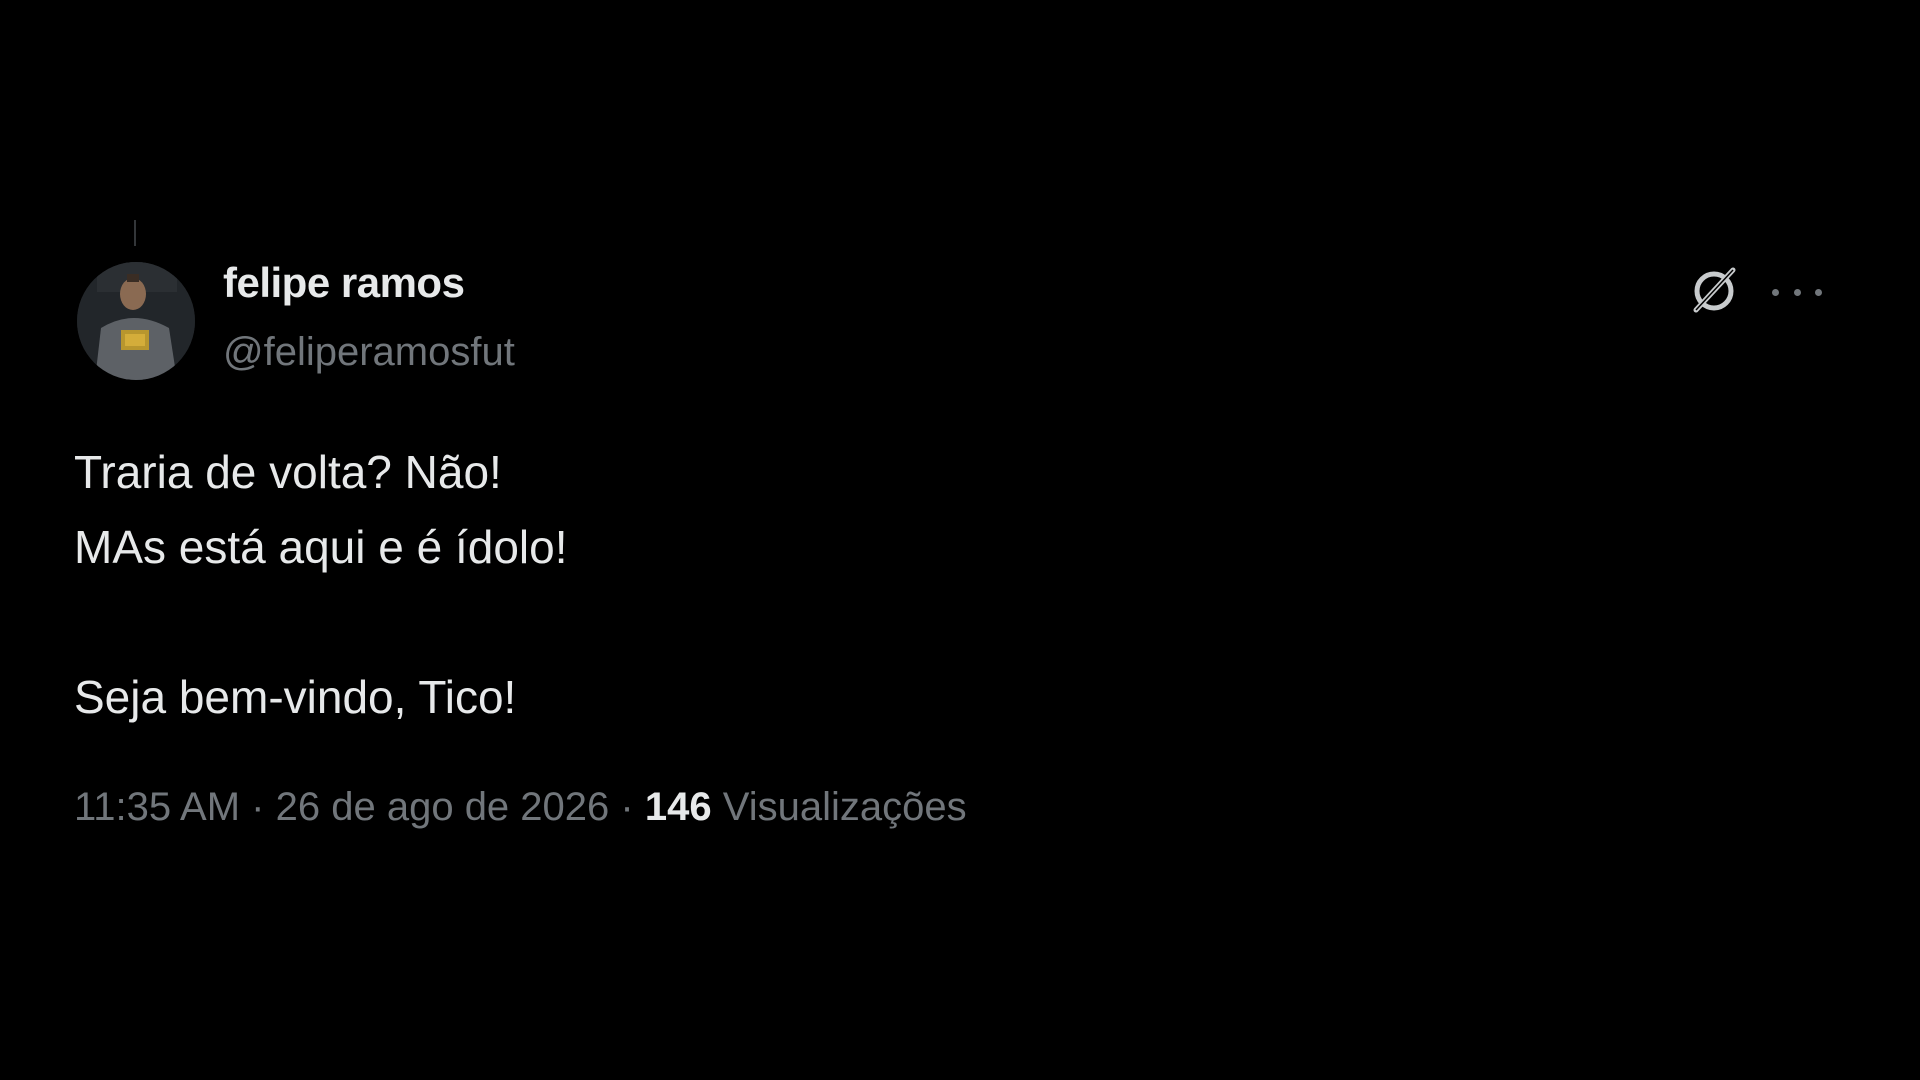 The image size is (1920, 1080). I want to click on tweet-time: 11:35 AM, so click(157, 807).